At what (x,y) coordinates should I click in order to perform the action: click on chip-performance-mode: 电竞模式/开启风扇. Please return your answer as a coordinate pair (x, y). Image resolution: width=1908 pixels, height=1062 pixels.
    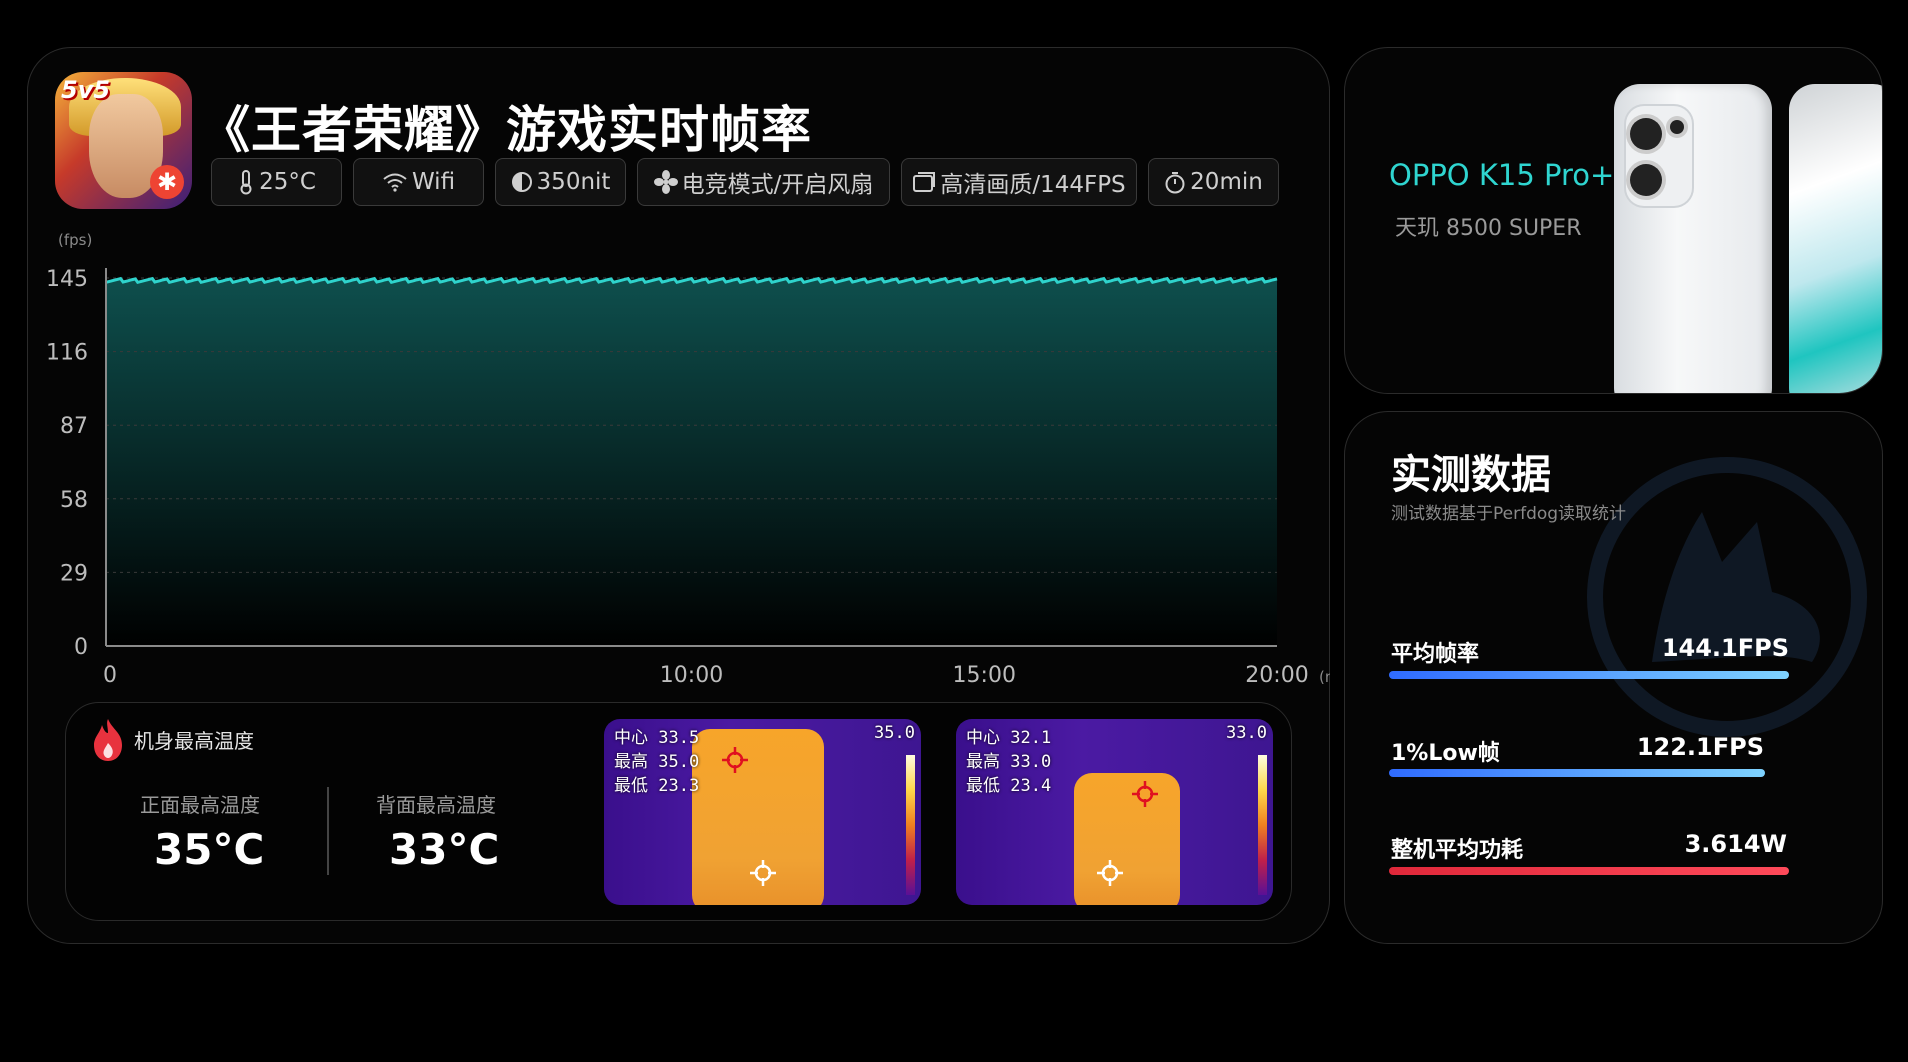
    Looking at the image, I should click on (763, 182).